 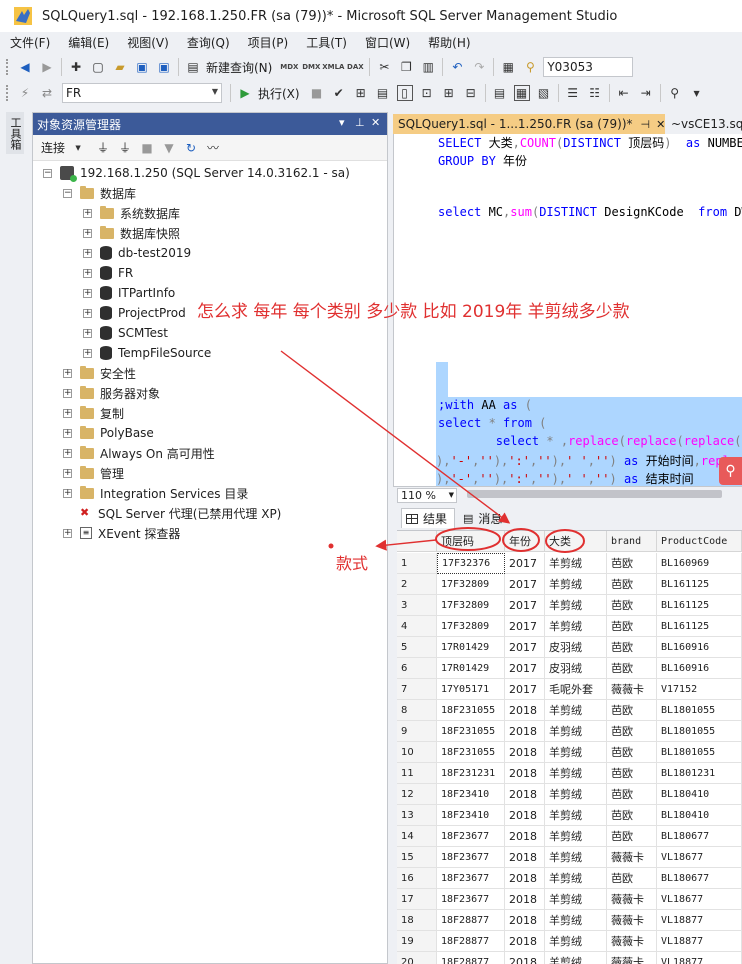 I want to click on include-plan-icon: ⊞, so click(x=449, y=93).